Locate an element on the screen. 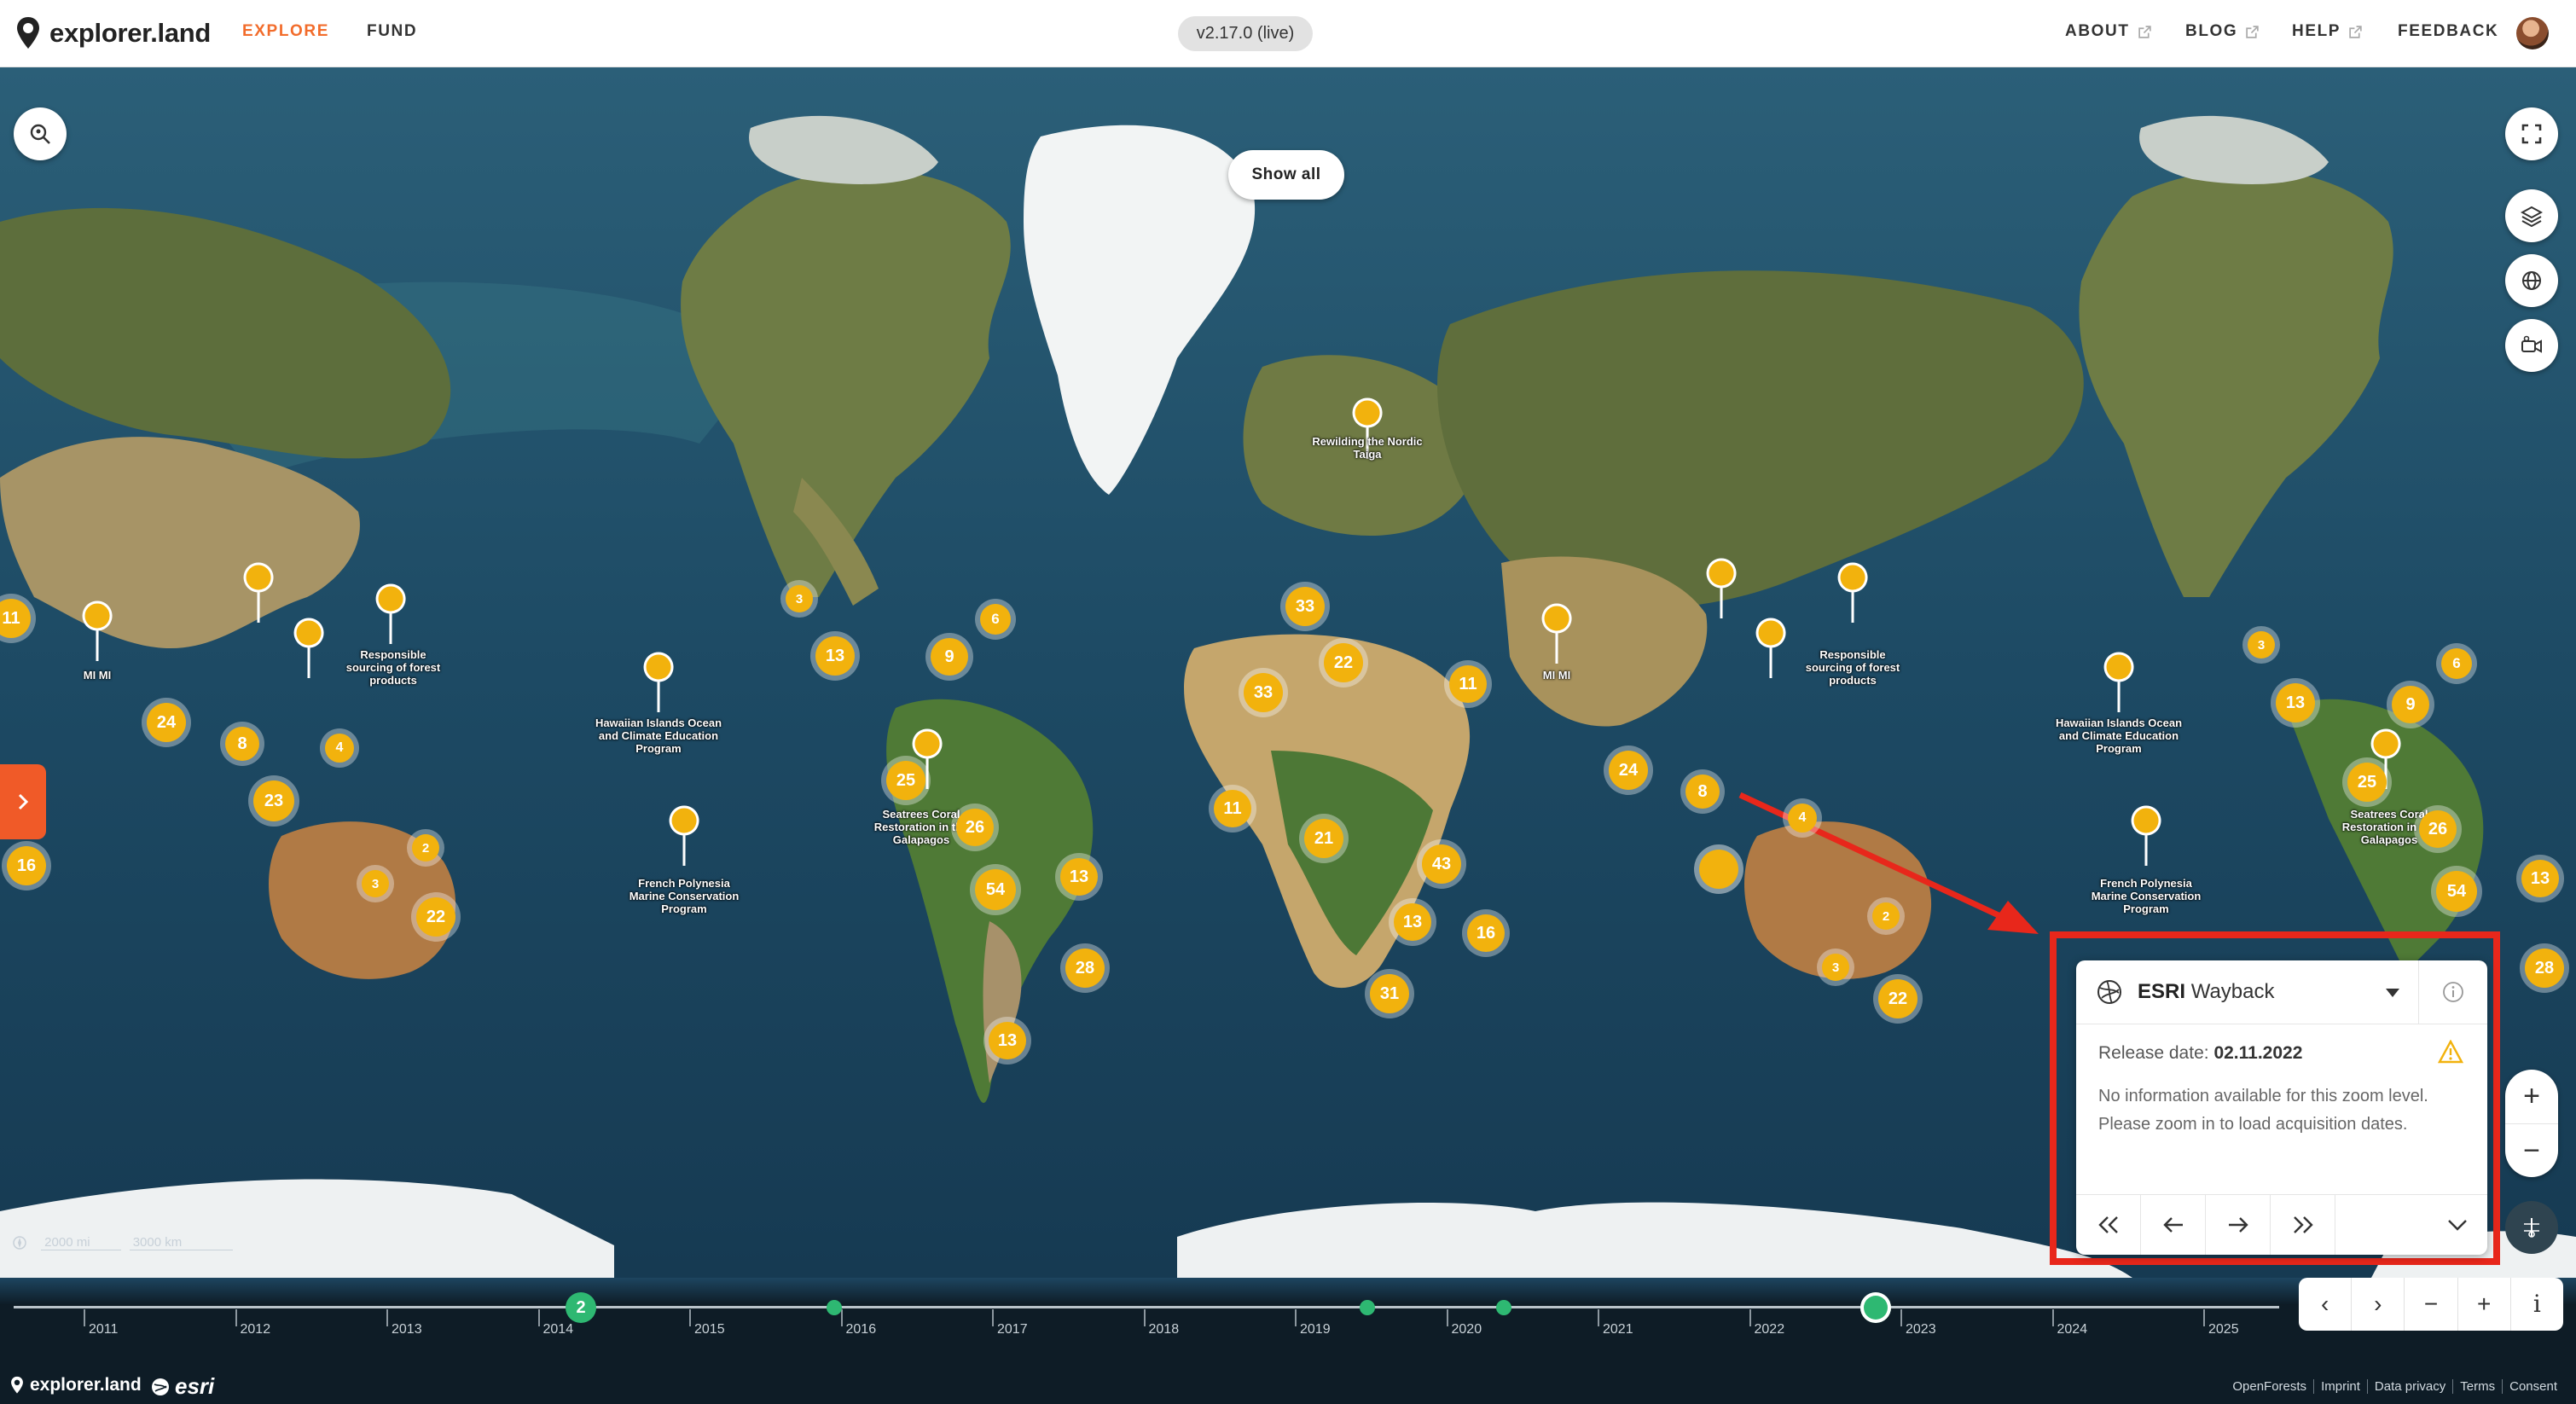  timeline-selected-release is located at coordinates (1875, 1307).